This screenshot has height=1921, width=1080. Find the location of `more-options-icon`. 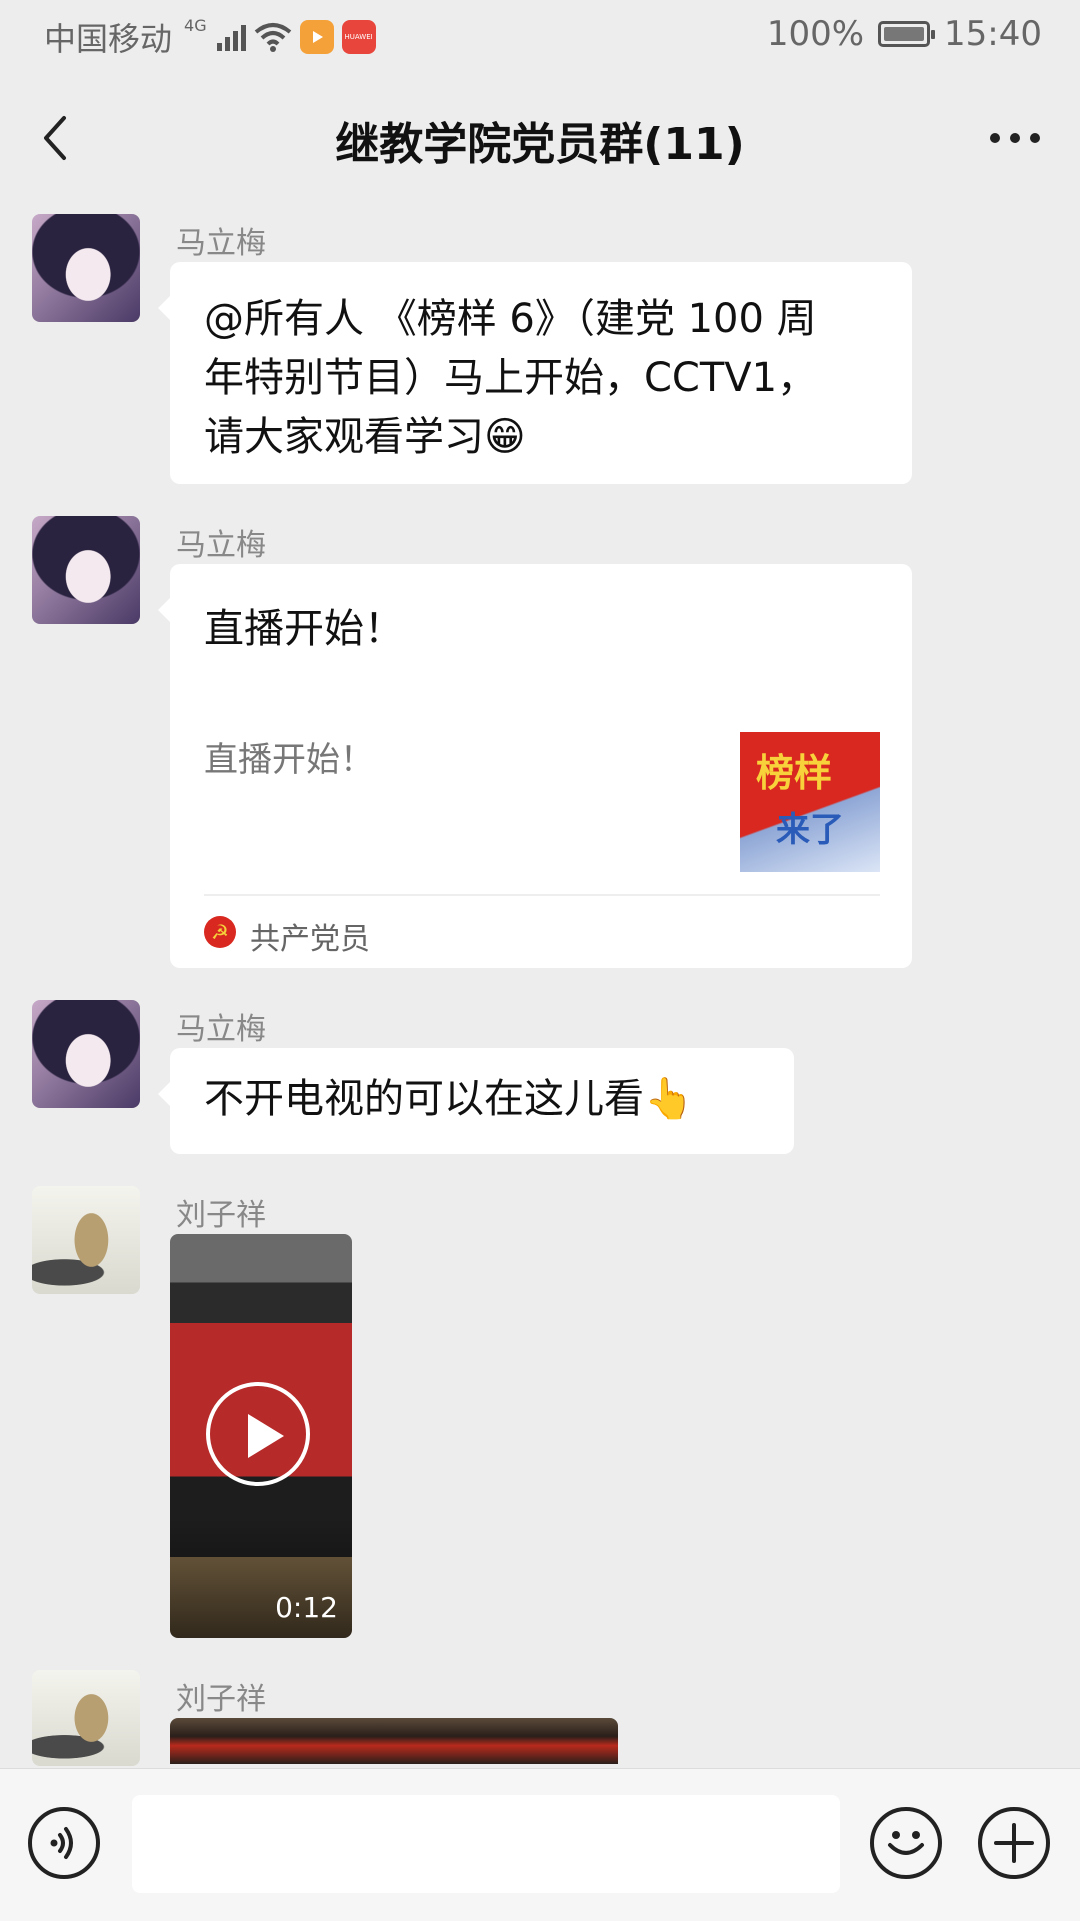

more-options-icon is located at coordinates (1015, 138).